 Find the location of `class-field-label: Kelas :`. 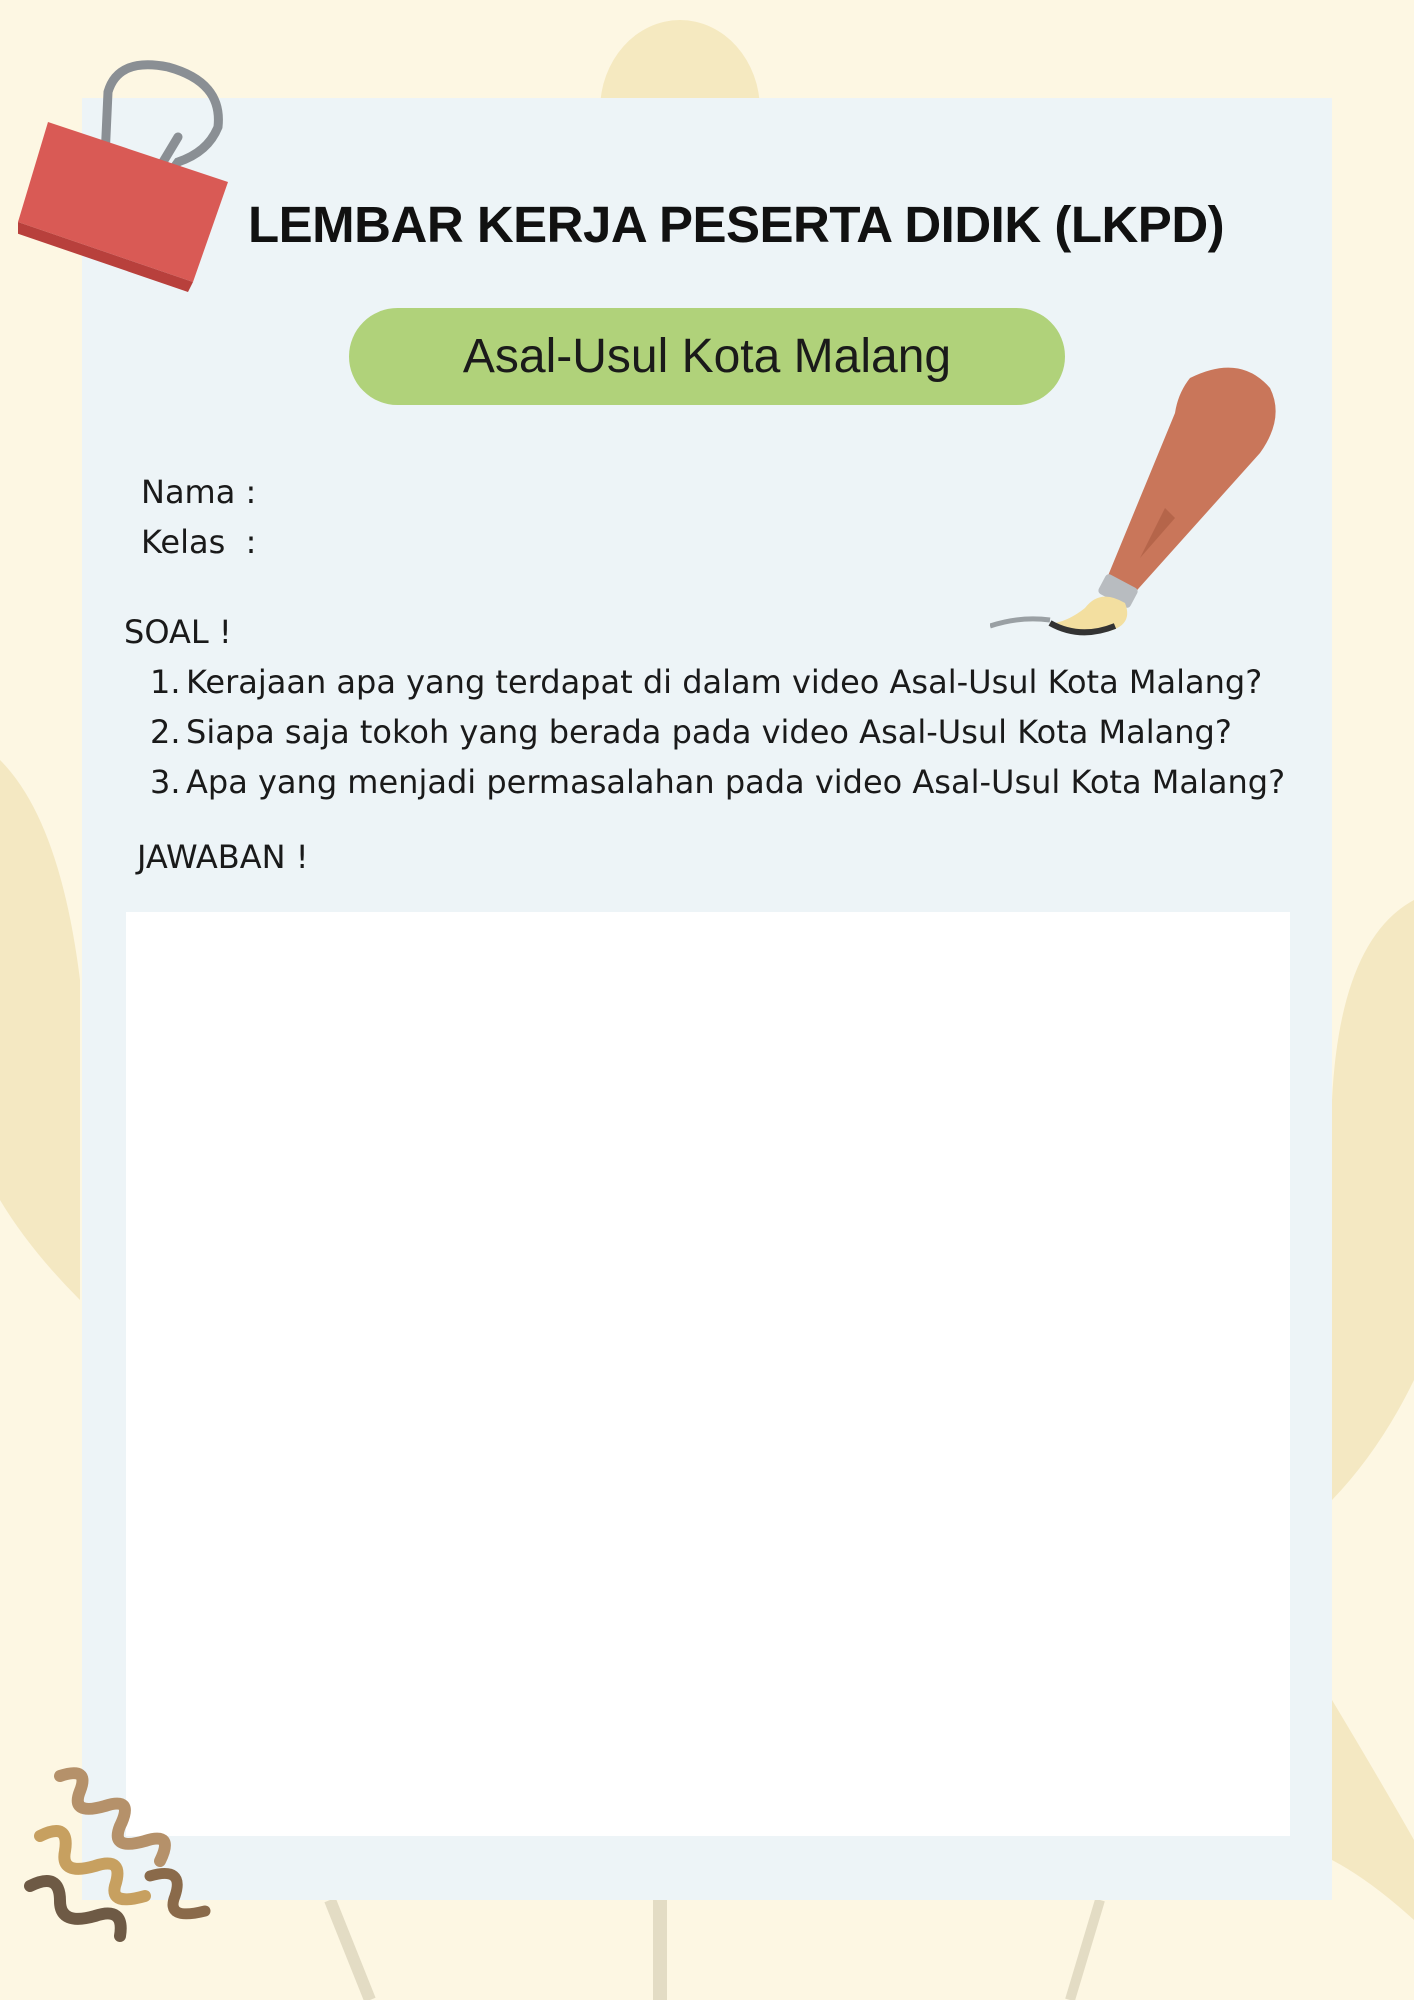

class-field-label: Kelas : is located at coordinates (199, 542).